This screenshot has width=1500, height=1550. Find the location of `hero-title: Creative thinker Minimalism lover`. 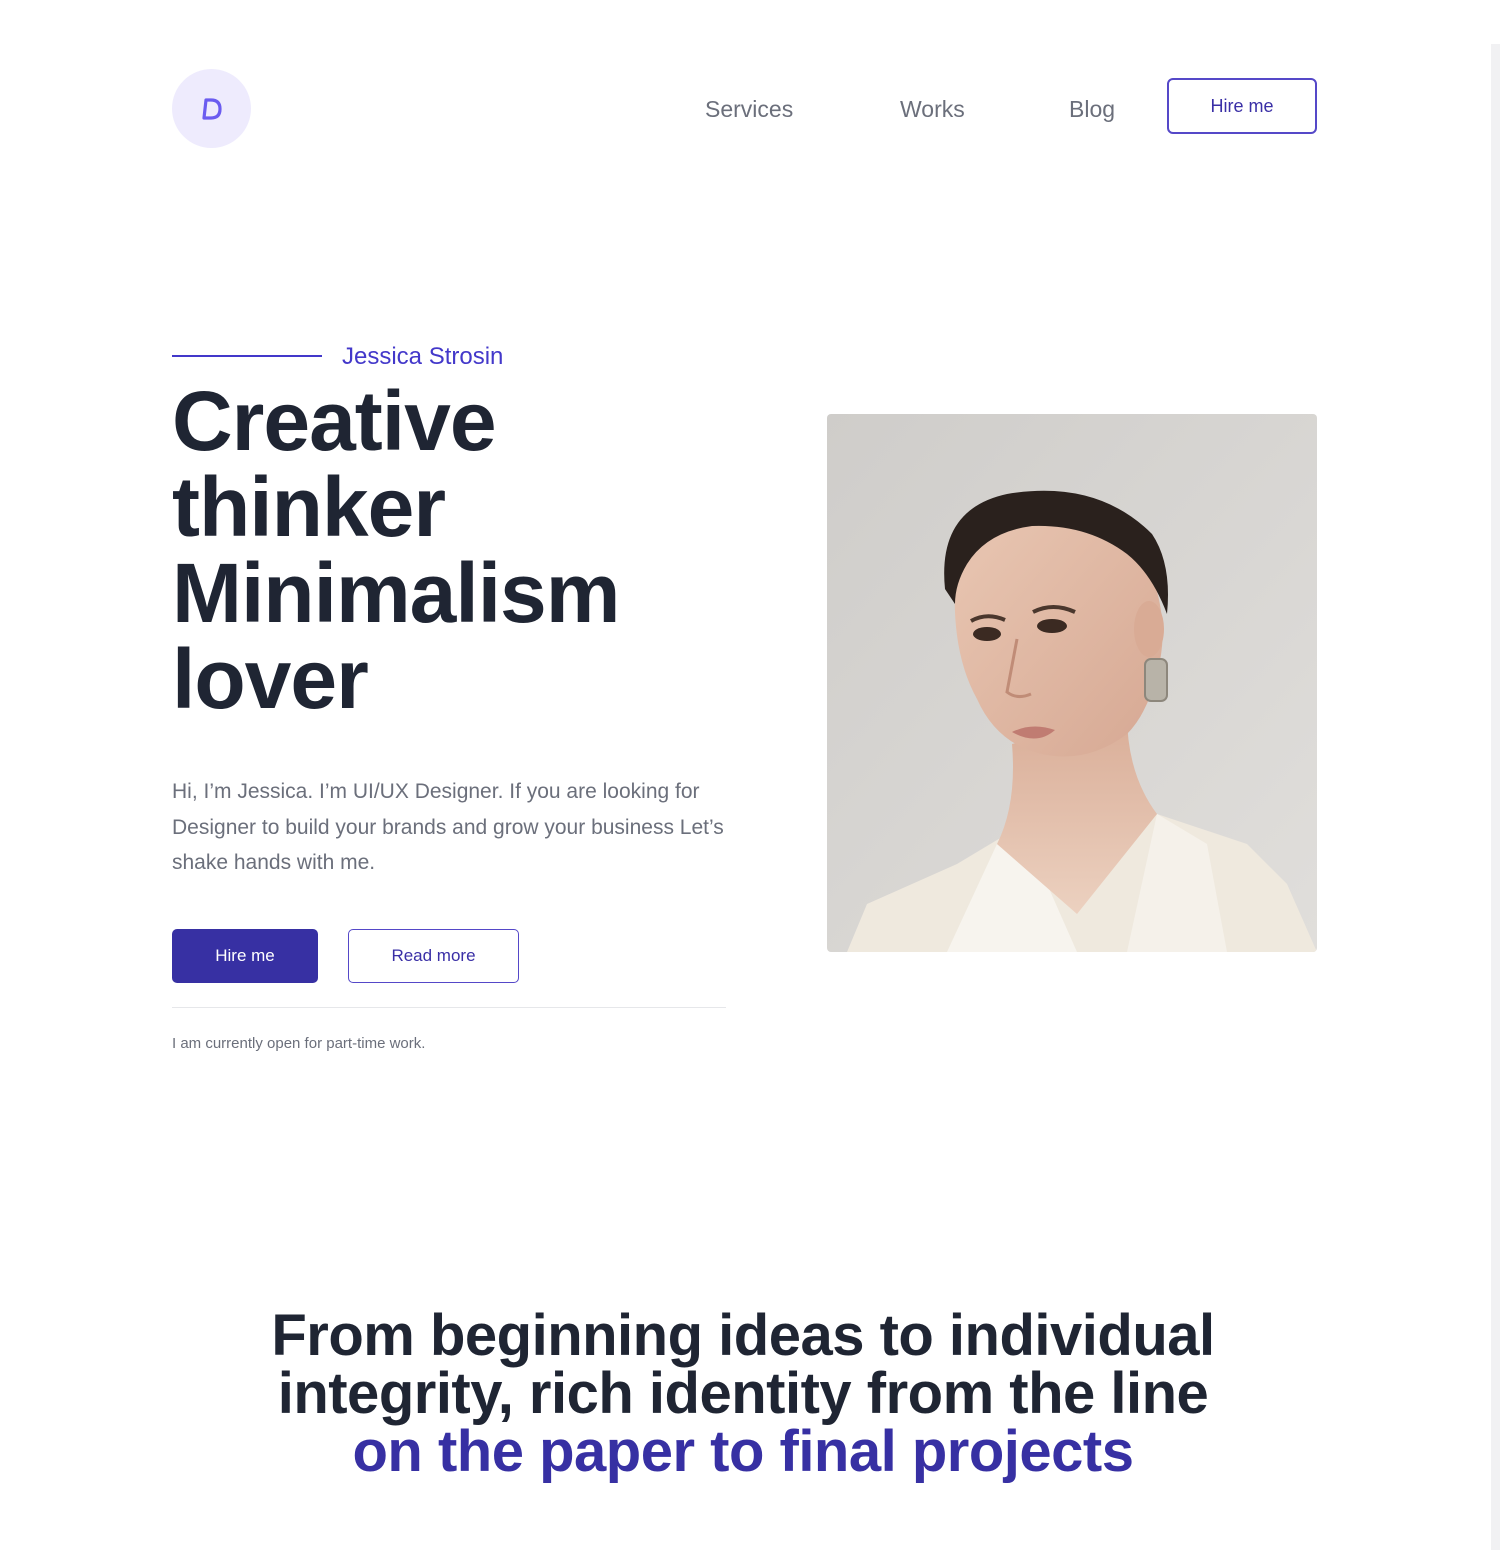

hero-title: Creative thinker Minimalism lover is located at coordinates (452, 550).